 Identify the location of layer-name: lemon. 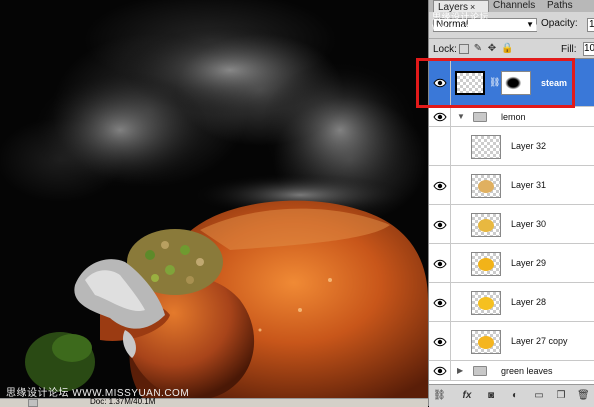
(513, 116).